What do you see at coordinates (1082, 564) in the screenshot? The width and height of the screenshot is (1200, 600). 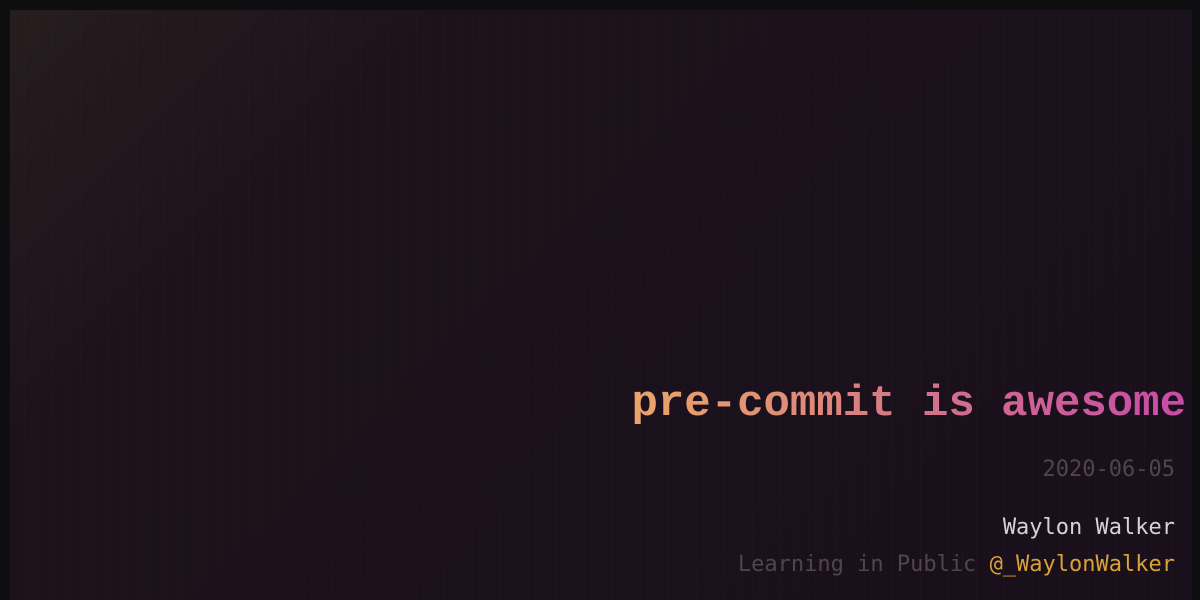 I see `twitter-handle: @_WaylonWalker` at bounding box center [1082, 564].